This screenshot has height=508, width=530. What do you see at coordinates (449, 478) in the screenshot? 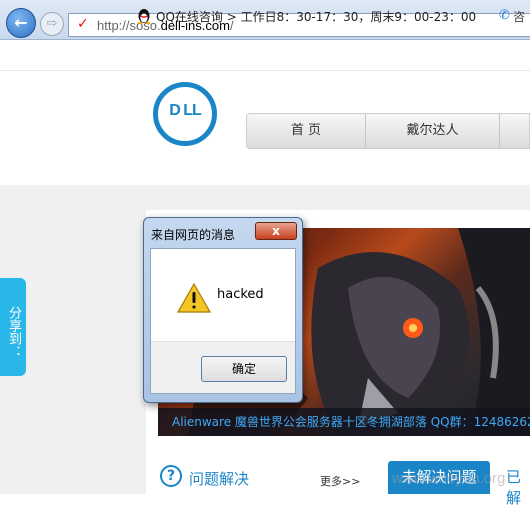
I see `watermark: www.wooyun.org` at bounding box center [449, 478].